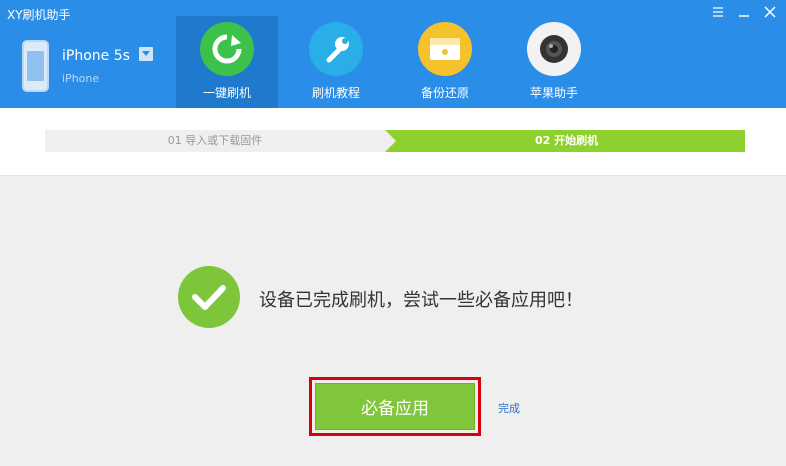 The image size is (786, 466). I want to click on wrench-icon, so click(336, 49).